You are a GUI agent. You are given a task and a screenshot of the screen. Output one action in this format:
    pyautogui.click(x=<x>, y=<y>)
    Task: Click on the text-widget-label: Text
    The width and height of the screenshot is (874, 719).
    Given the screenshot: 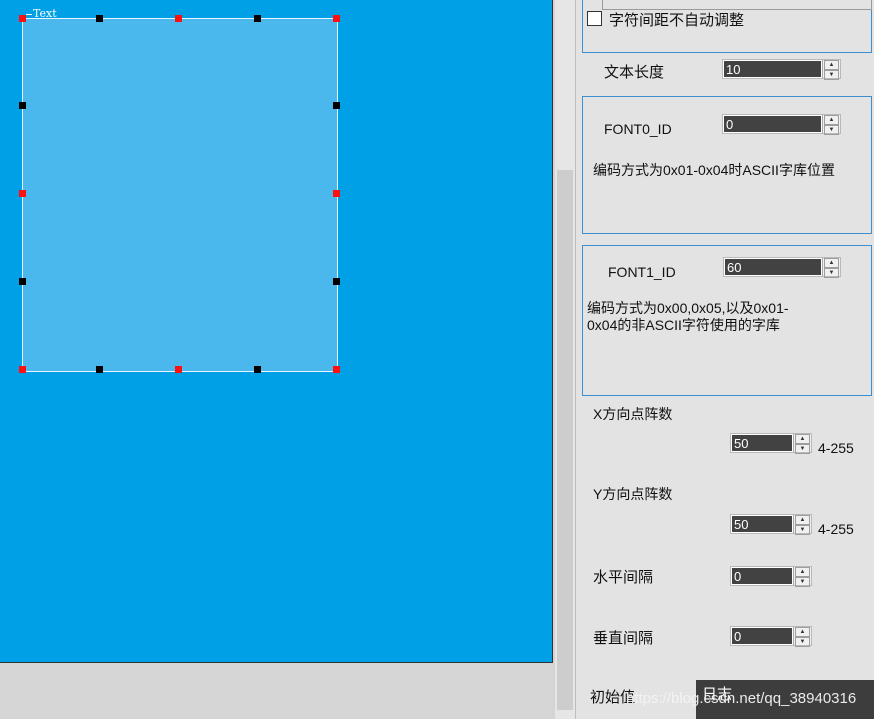 What is the action you would take?
    pyautogui.click(x=41, y=13)
    